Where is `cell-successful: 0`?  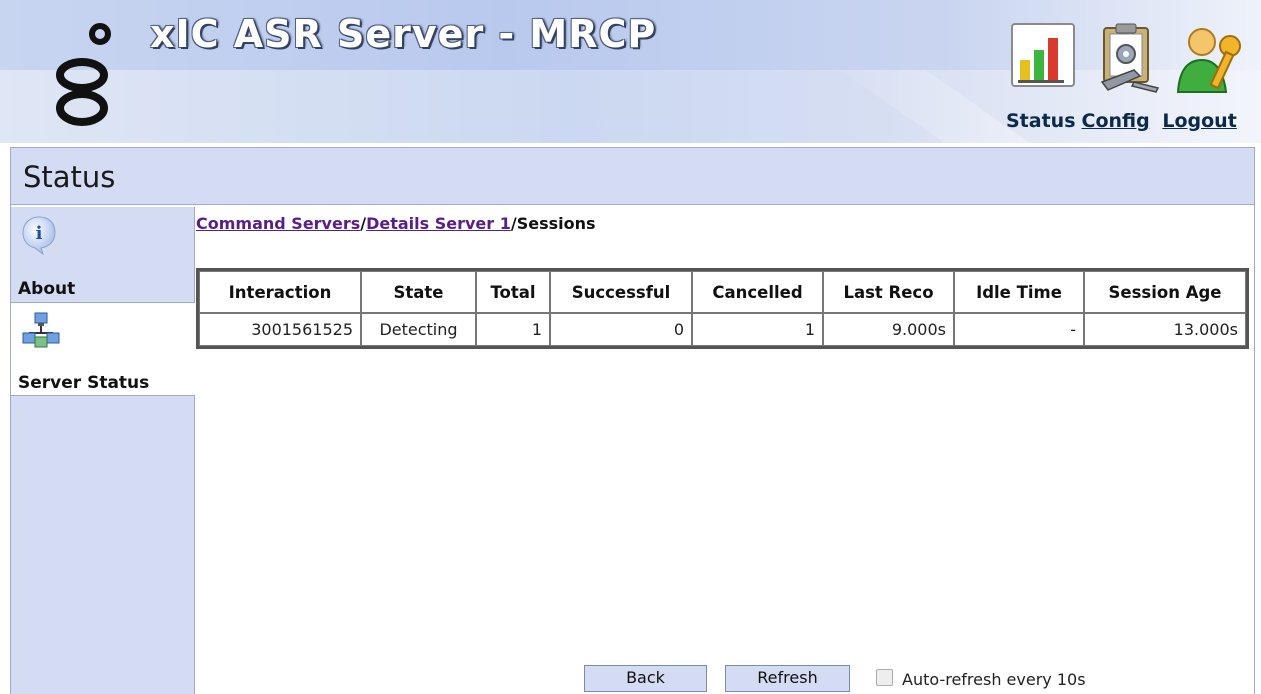
cell-successful: 0 is located at coordinates (621, 329).